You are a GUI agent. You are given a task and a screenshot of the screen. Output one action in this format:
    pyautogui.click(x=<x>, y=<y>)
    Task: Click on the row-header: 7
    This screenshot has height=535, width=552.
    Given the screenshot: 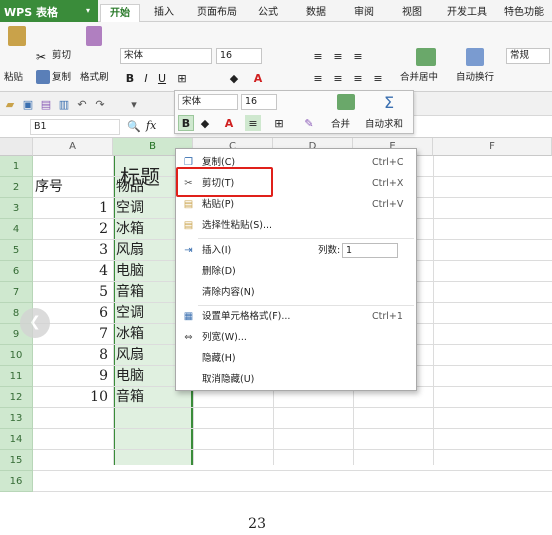 What is the action you would take?
    pyautogui.click(x=16, y=292)
    